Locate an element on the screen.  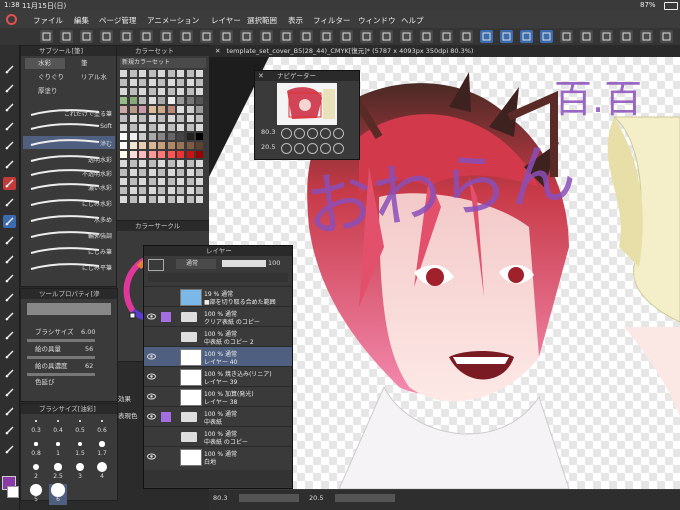
brush-item: 濃い水彩 is located at coordinates (69, 186).